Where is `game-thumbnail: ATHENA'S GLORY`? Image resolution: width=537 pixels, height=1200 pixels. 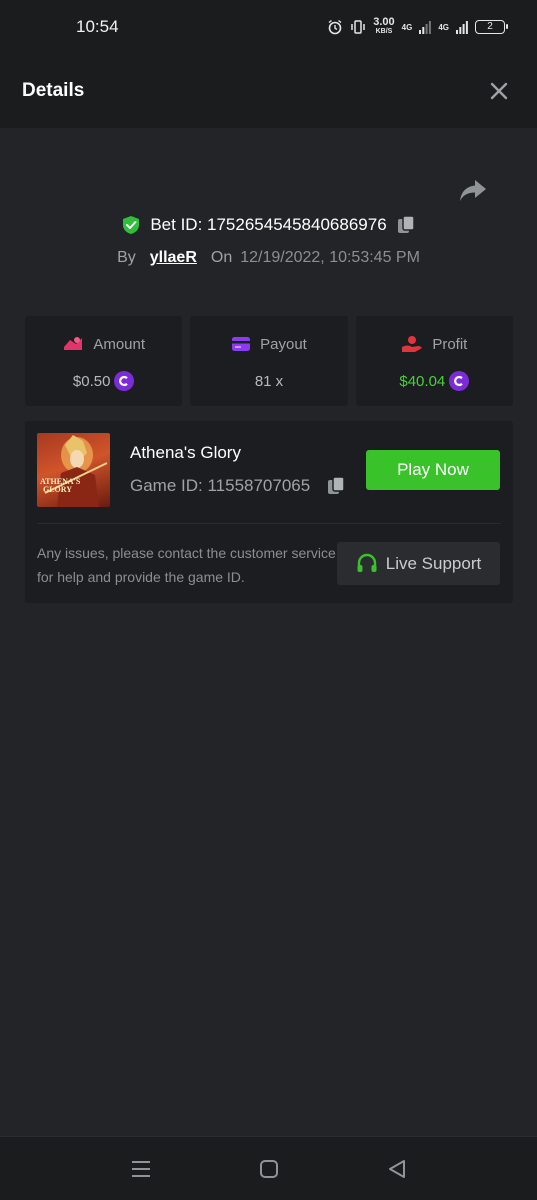 game-thumbnail: ATHENA'S GLORY is located at coordinates (73, 470).